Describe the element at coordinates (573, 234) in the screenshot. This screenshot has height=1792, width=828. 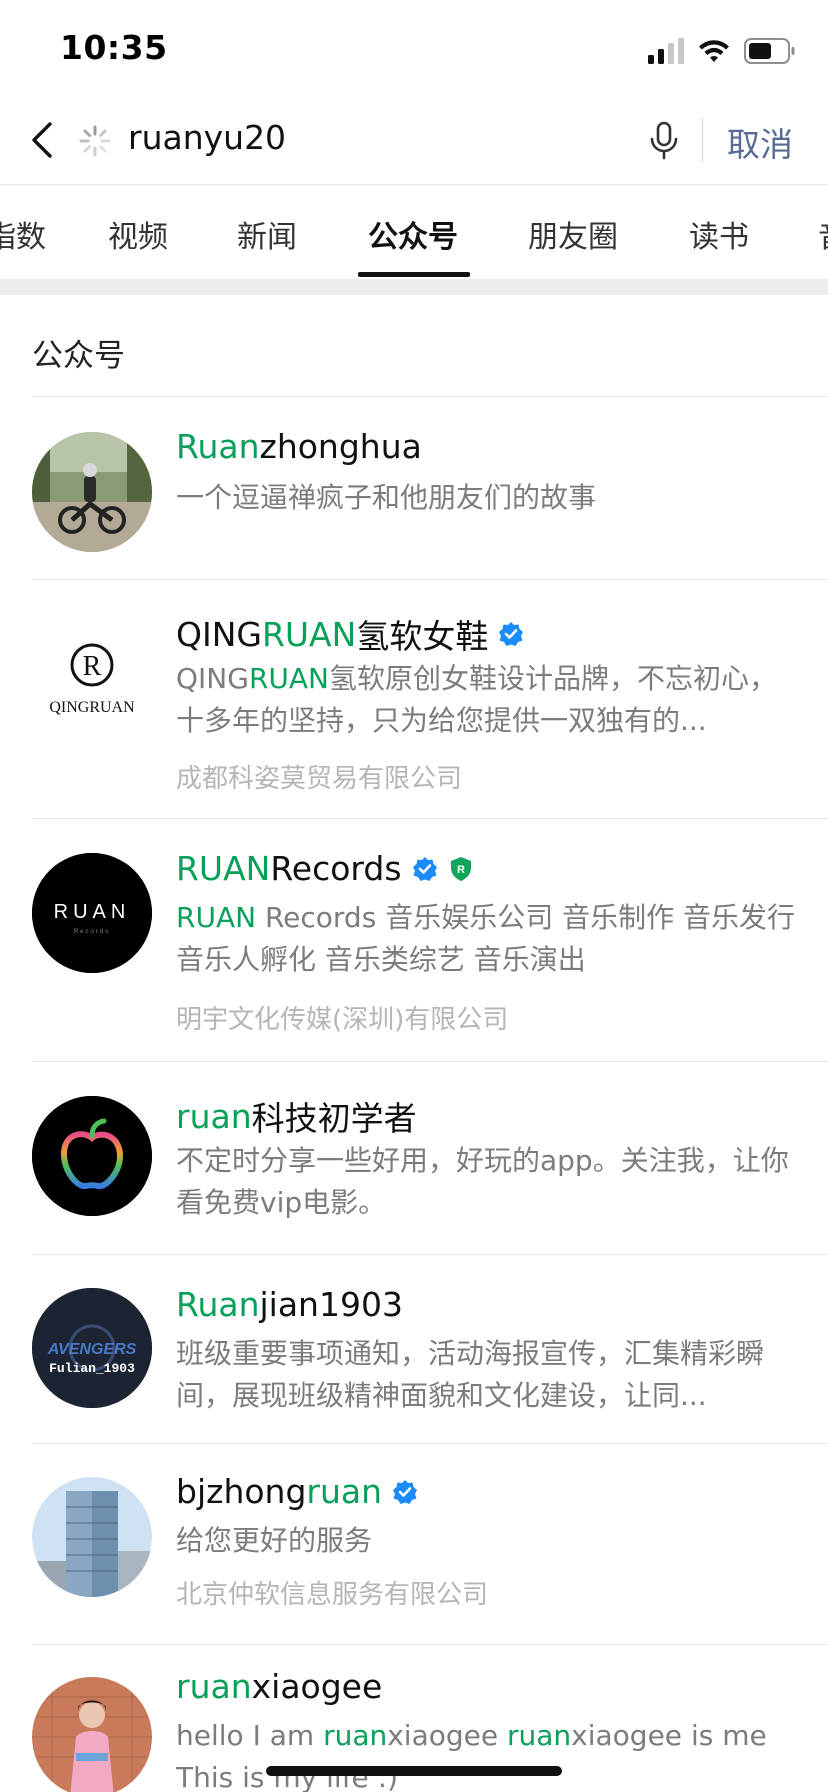
I see `tab-moments: 朋友圈` at that location.